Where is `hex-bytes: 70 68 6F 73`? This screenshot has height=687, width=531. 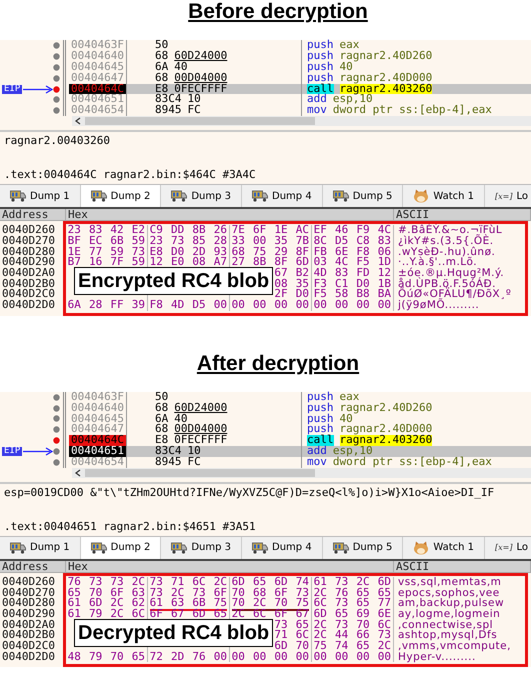
hex-bytes: 70 68 6F 73 is located at coordinates (270, 592).